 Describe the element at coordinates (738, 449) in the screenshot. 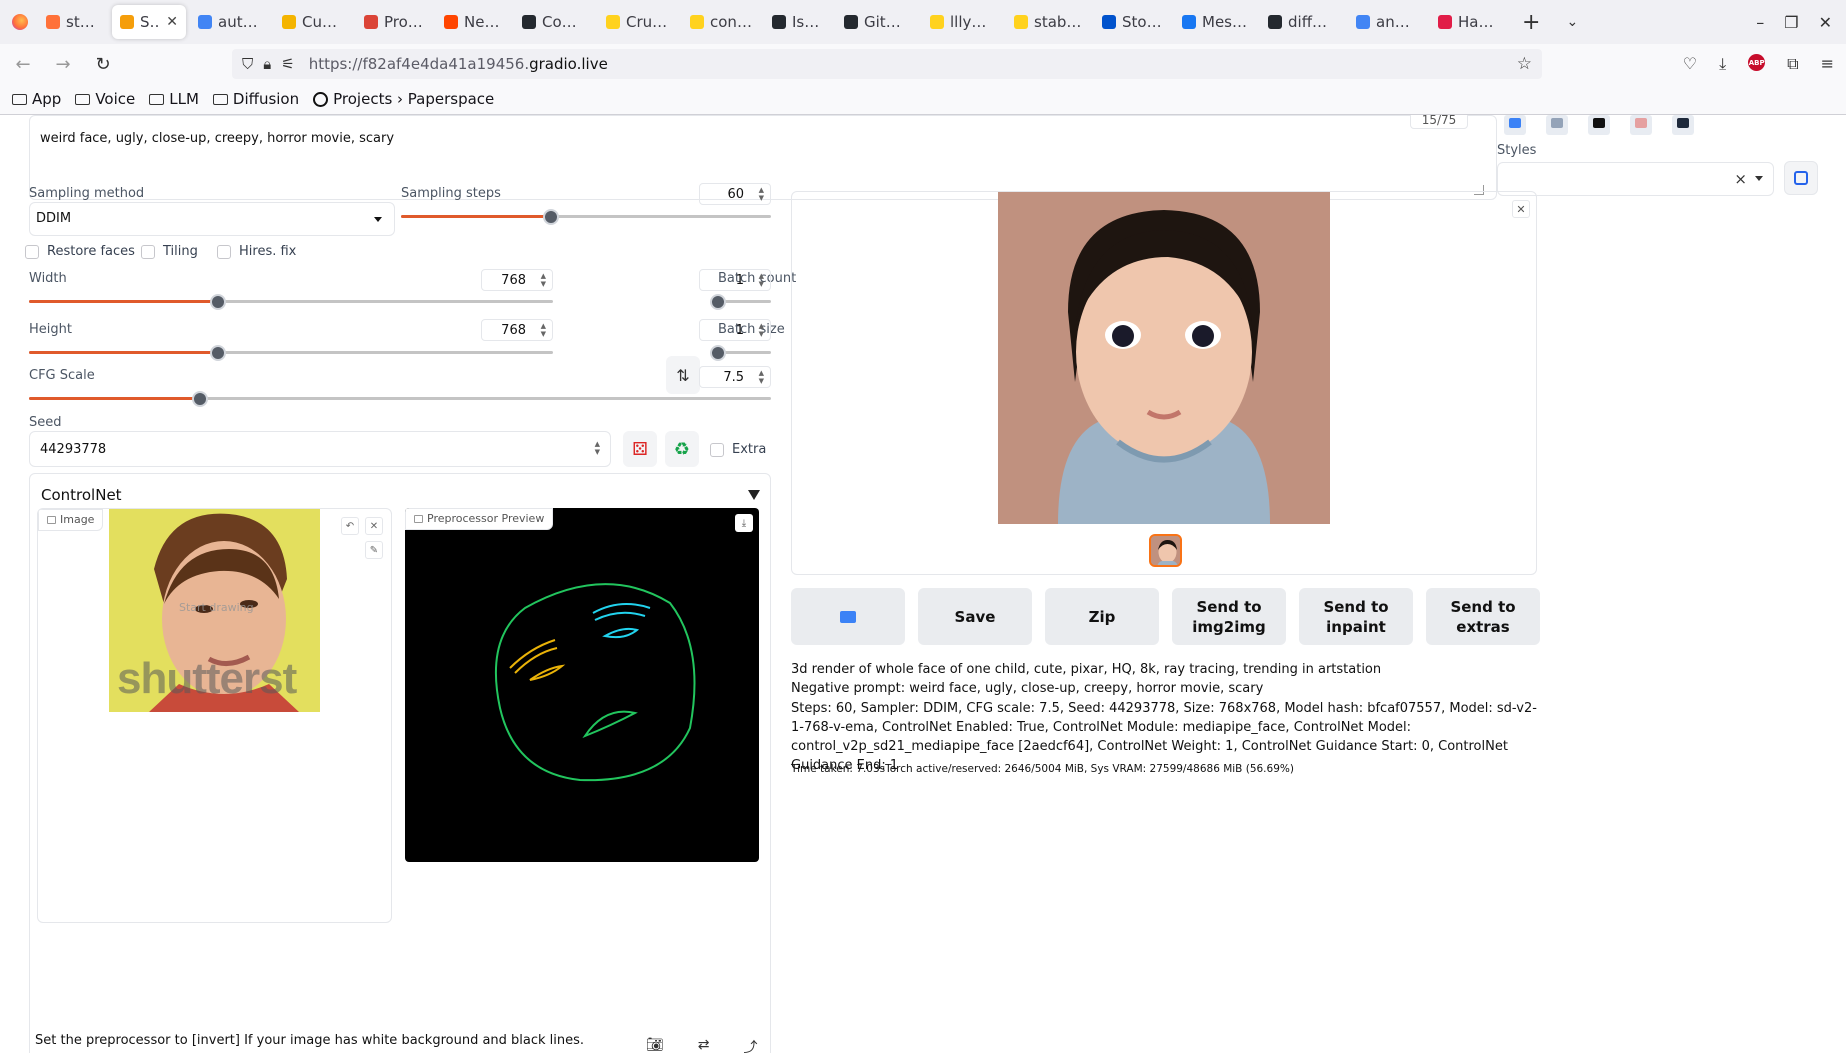

I see `extra-seed-checkbox: Extra` at that location.